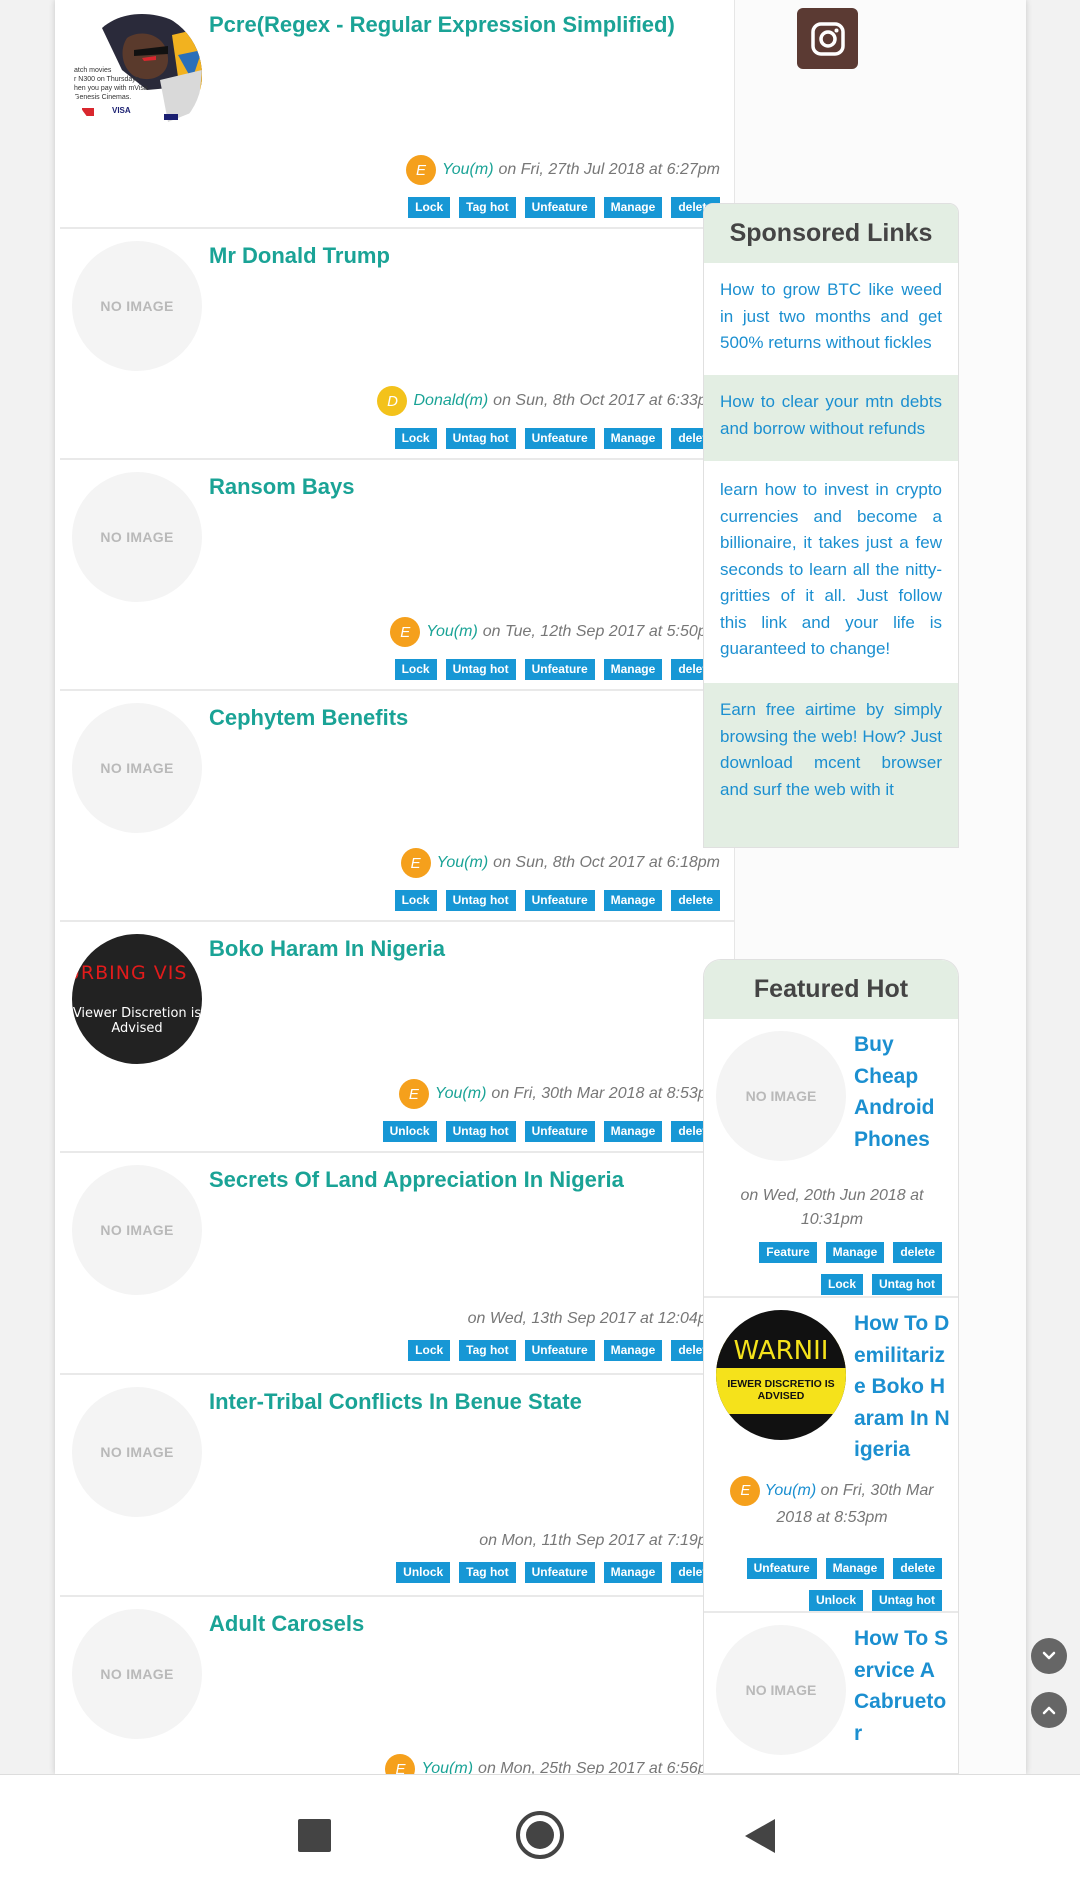 The width and height of the screenshot is (1080, 1901). What do you see at coordinates (395, 1402) in the screenshot?
I see `post-title: Inter-Tribal Conflicts In Benue State` at bounding box center [395, 1402].